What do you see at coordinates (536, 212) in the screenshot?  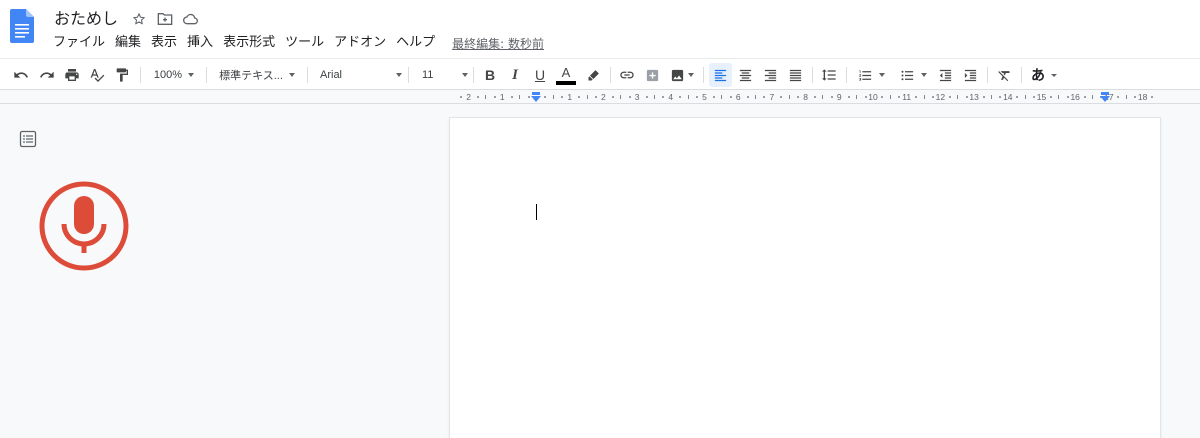 I see `text-cursor` at bounding box center [536, 212].